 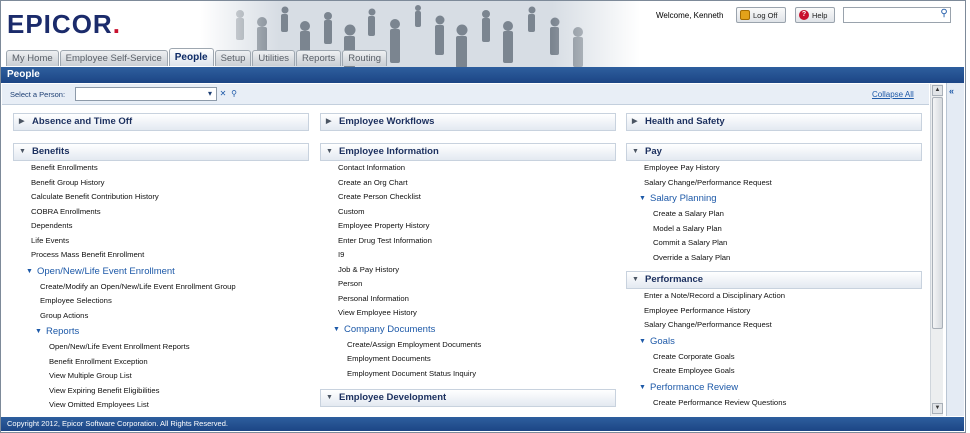 What do you see at coordinates (468, 398) in the screenshot?
I see `panel-employee-development-header: ▼ Employee Development` at bounding box center [468, 398].